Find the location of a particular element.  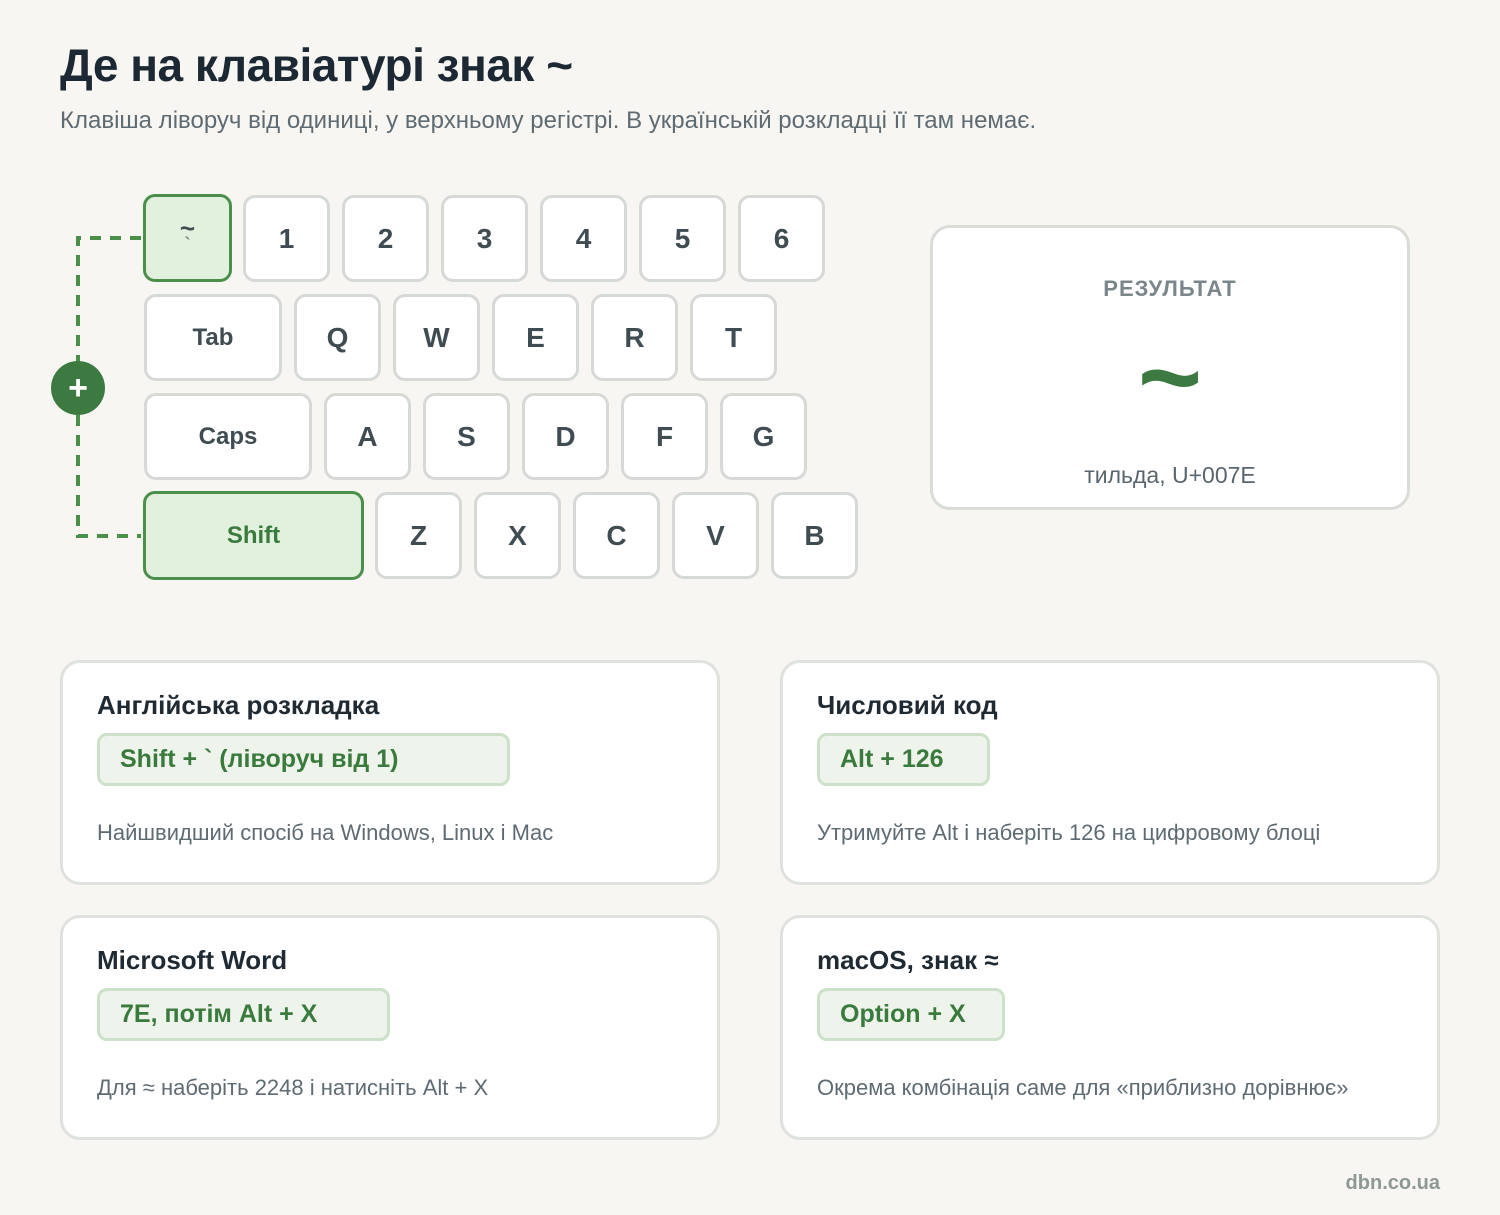

key-tilde-lower: ` is located at coordinates (187, 244).